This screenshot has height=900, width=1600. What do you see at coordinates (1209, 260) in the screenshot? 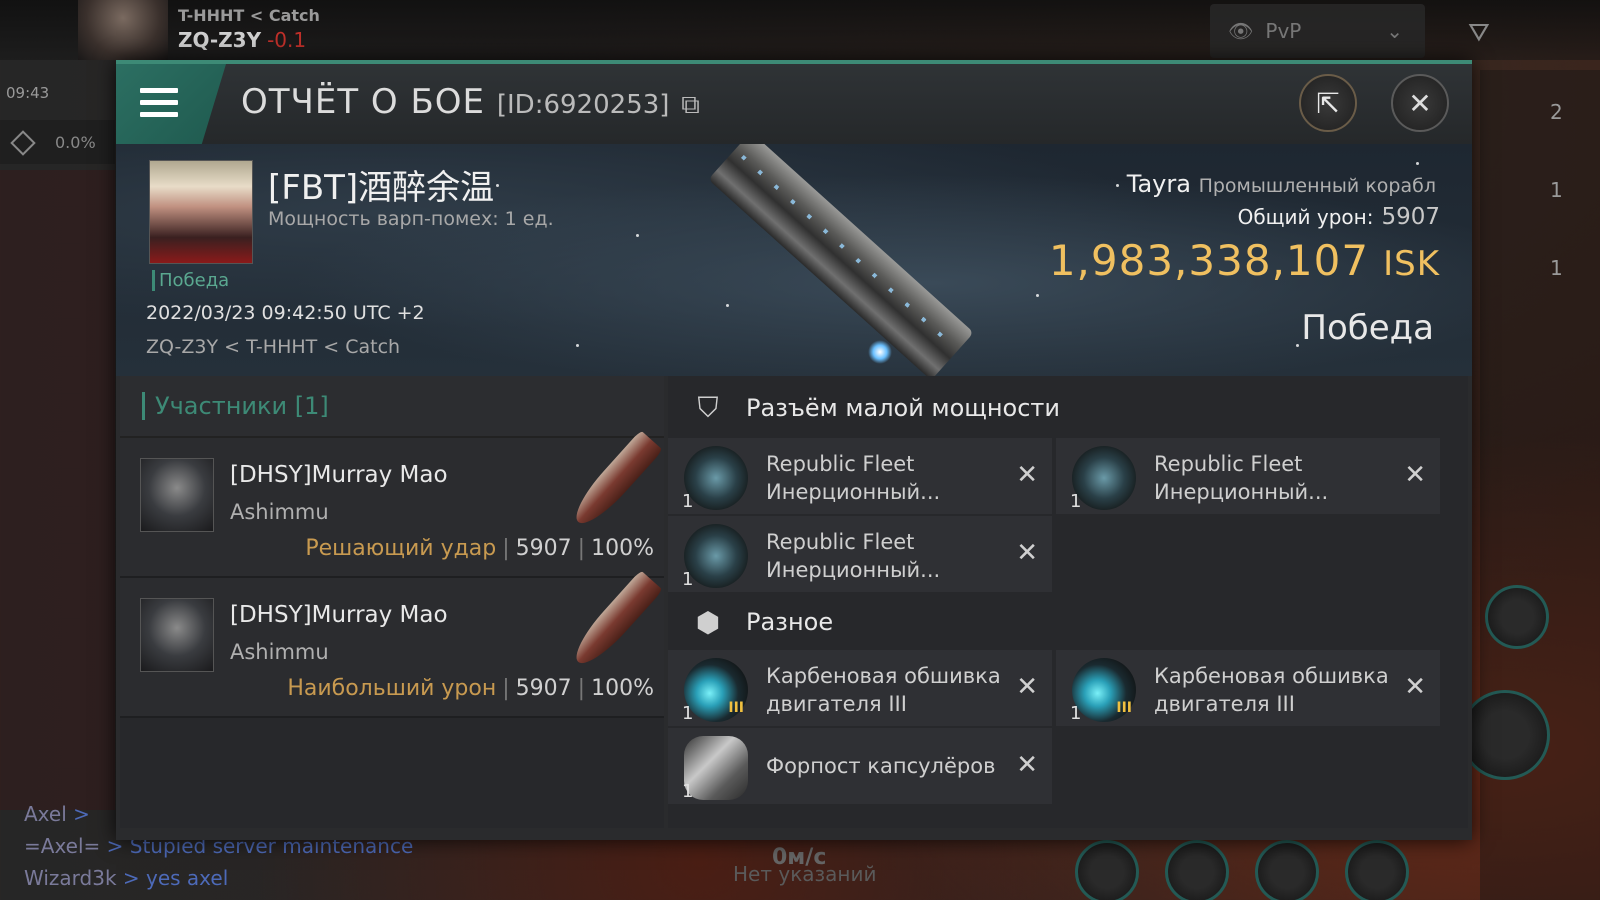
I see `isk-amount: 1,983,338,107` at bounding box center [1209, 260].